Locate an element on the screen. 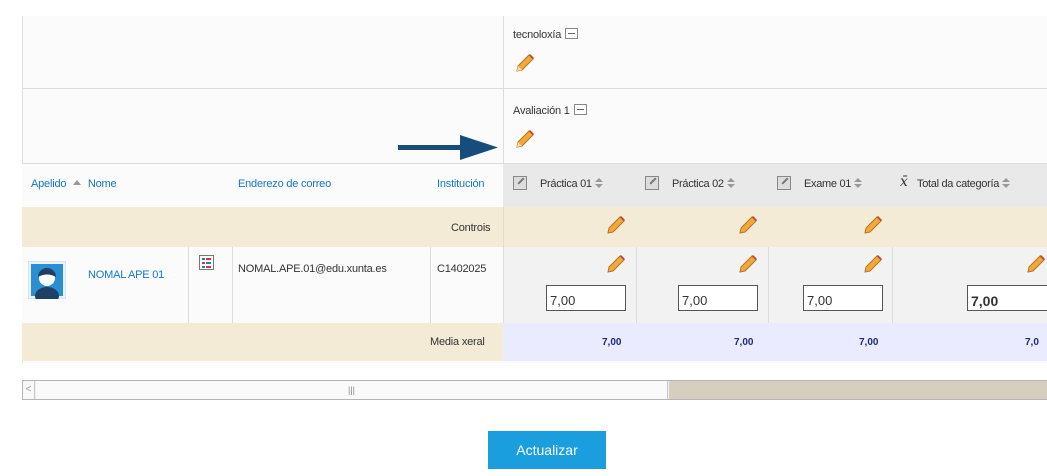  scroll-left-button: < is located at coordinates (29, 390).